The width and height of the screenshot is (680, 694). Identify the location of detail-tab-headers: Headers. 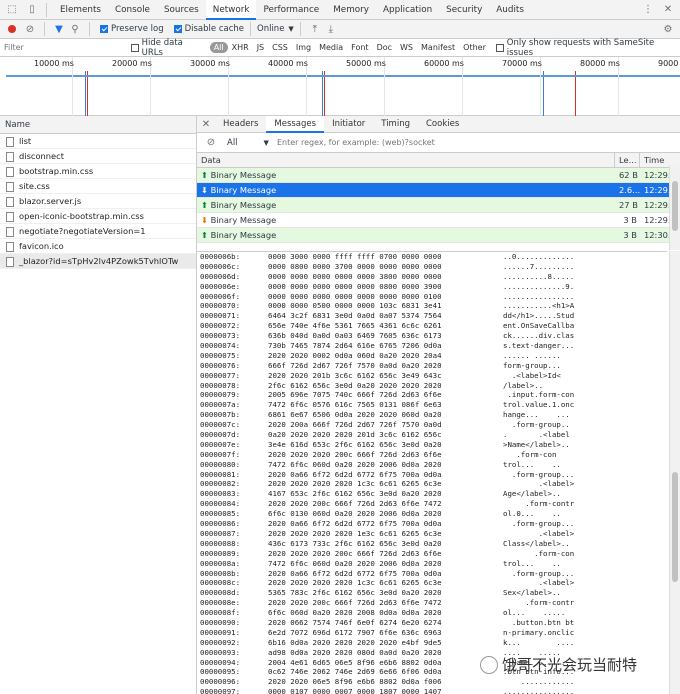
(240, 124).